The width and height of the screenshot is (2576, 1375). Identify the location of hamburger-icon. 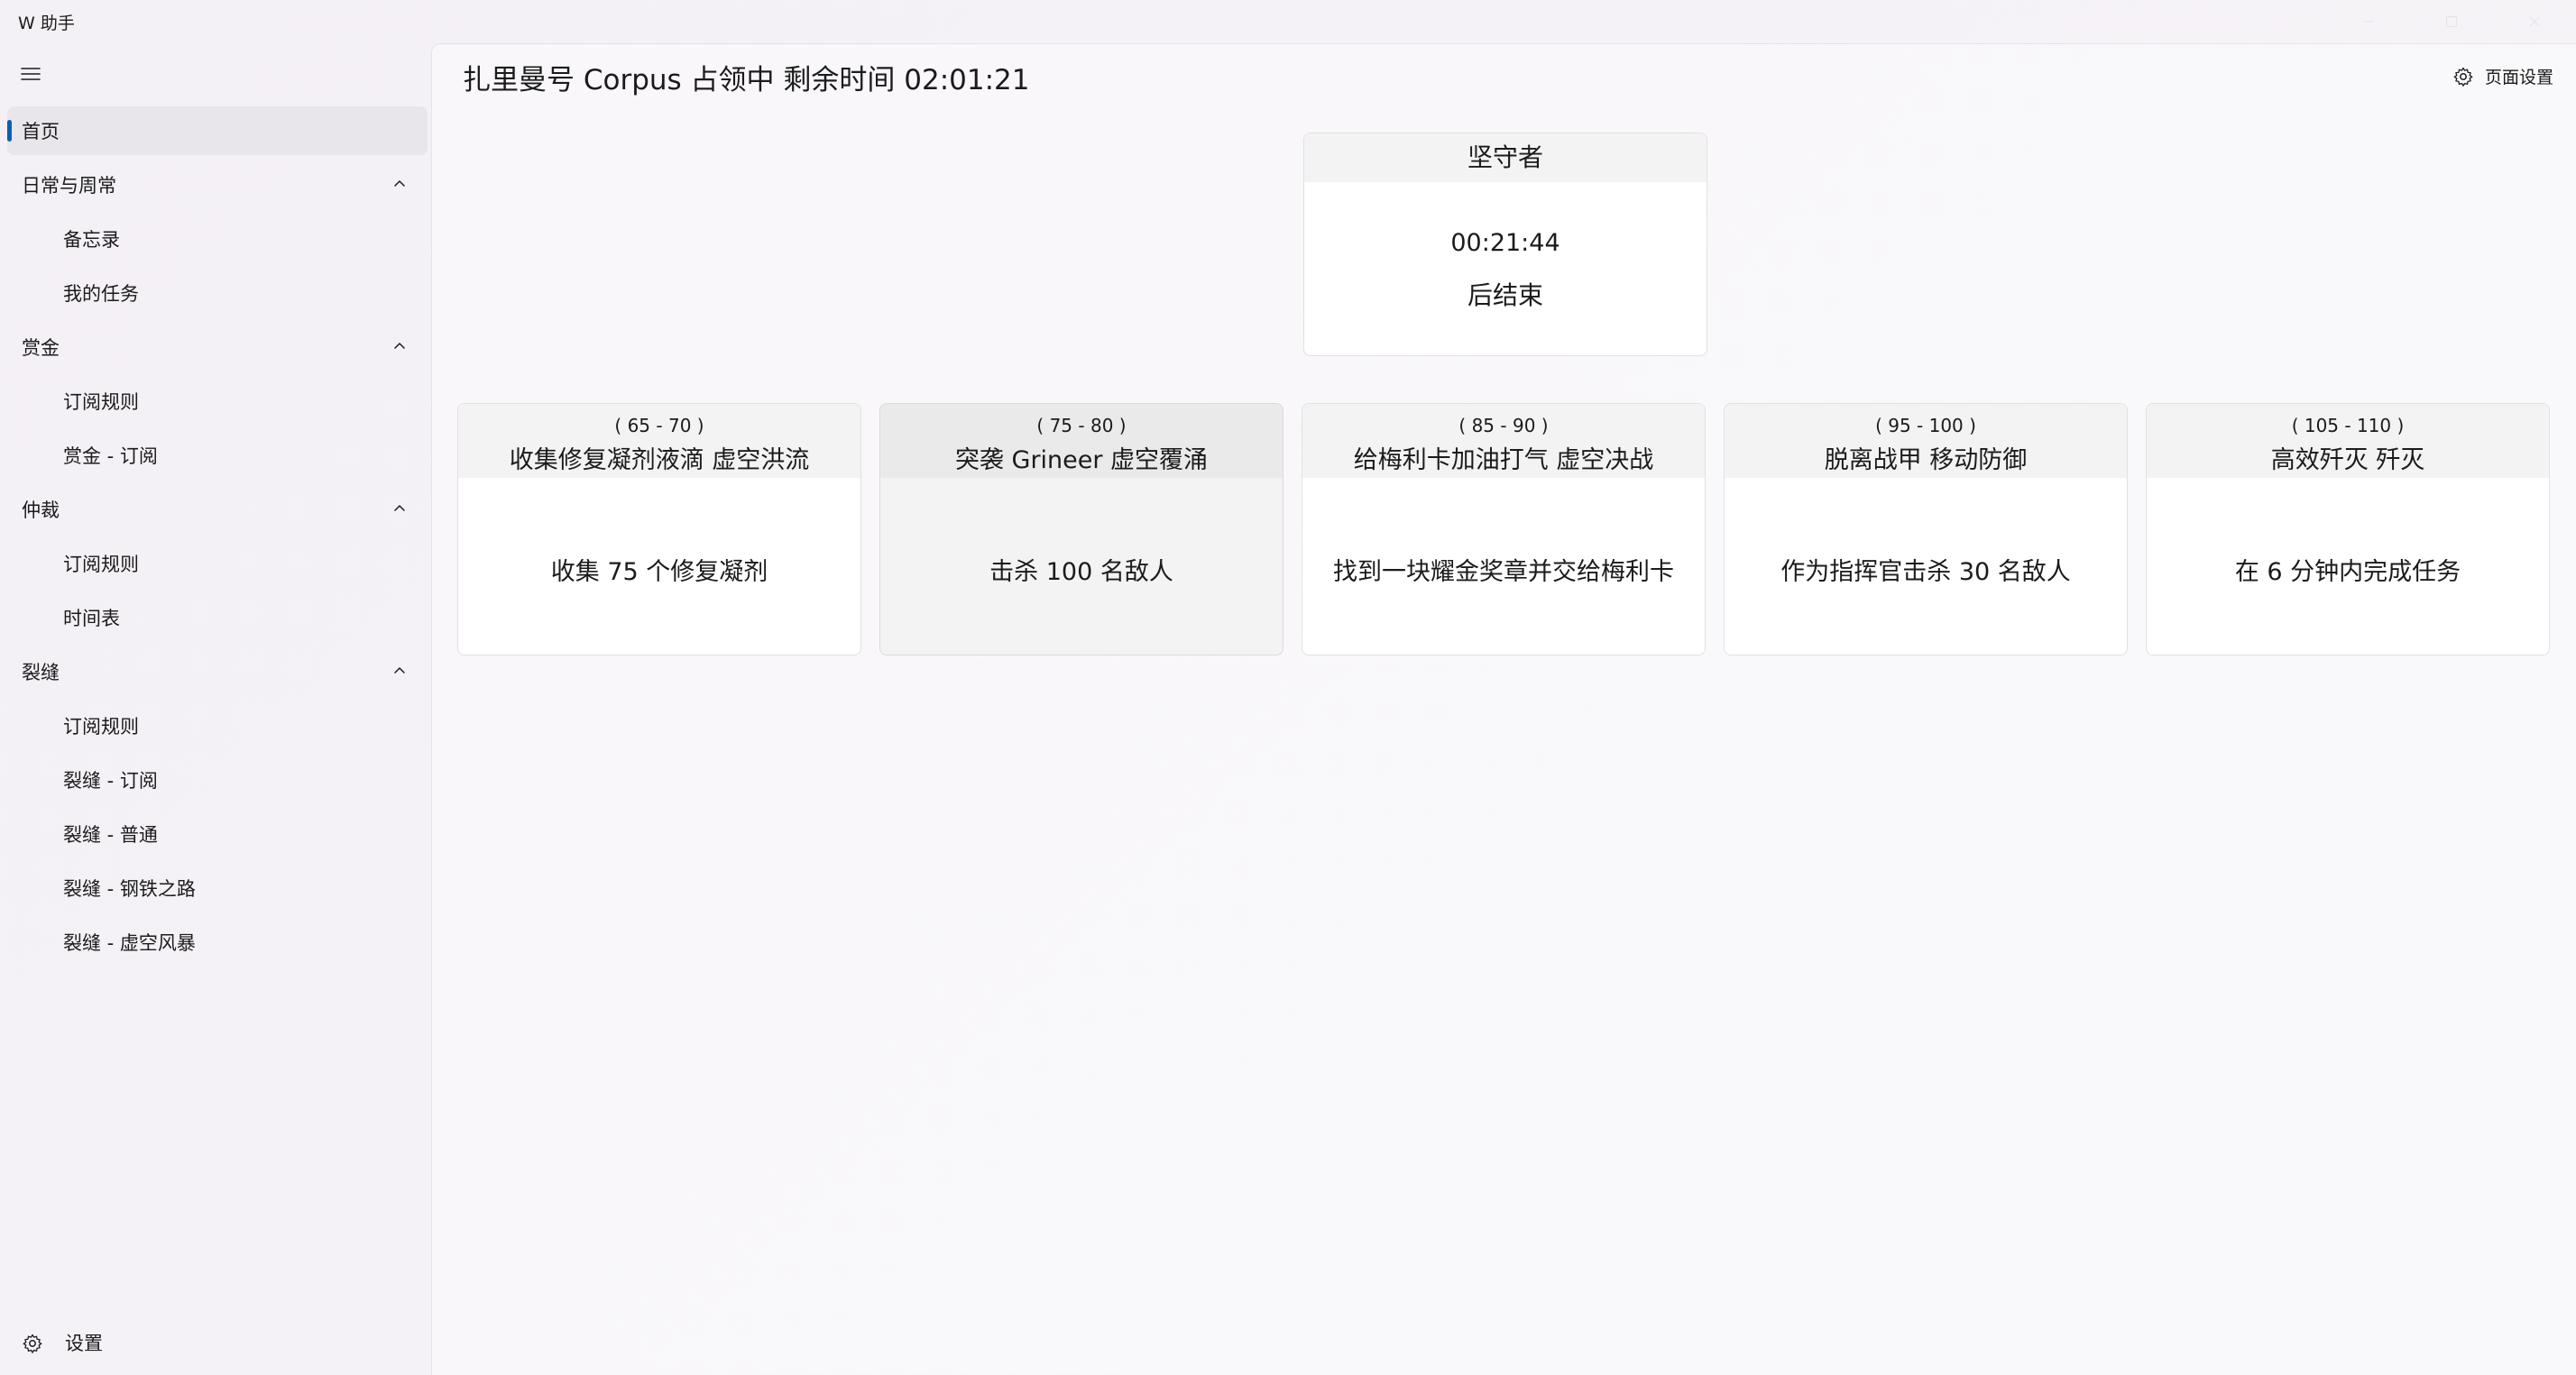
(31, 74).